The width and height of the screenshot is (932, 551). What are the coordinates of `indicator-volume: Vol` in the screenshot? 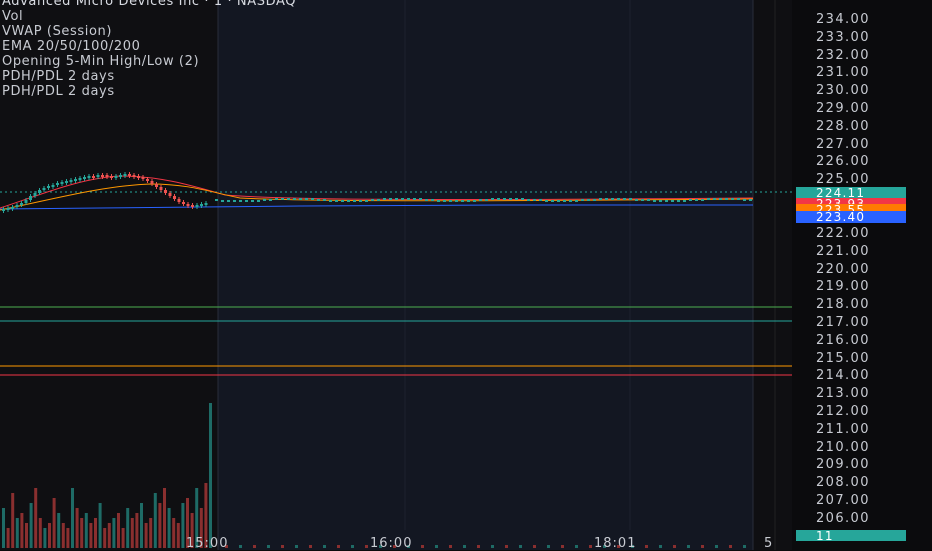 It's located at (149, 16).